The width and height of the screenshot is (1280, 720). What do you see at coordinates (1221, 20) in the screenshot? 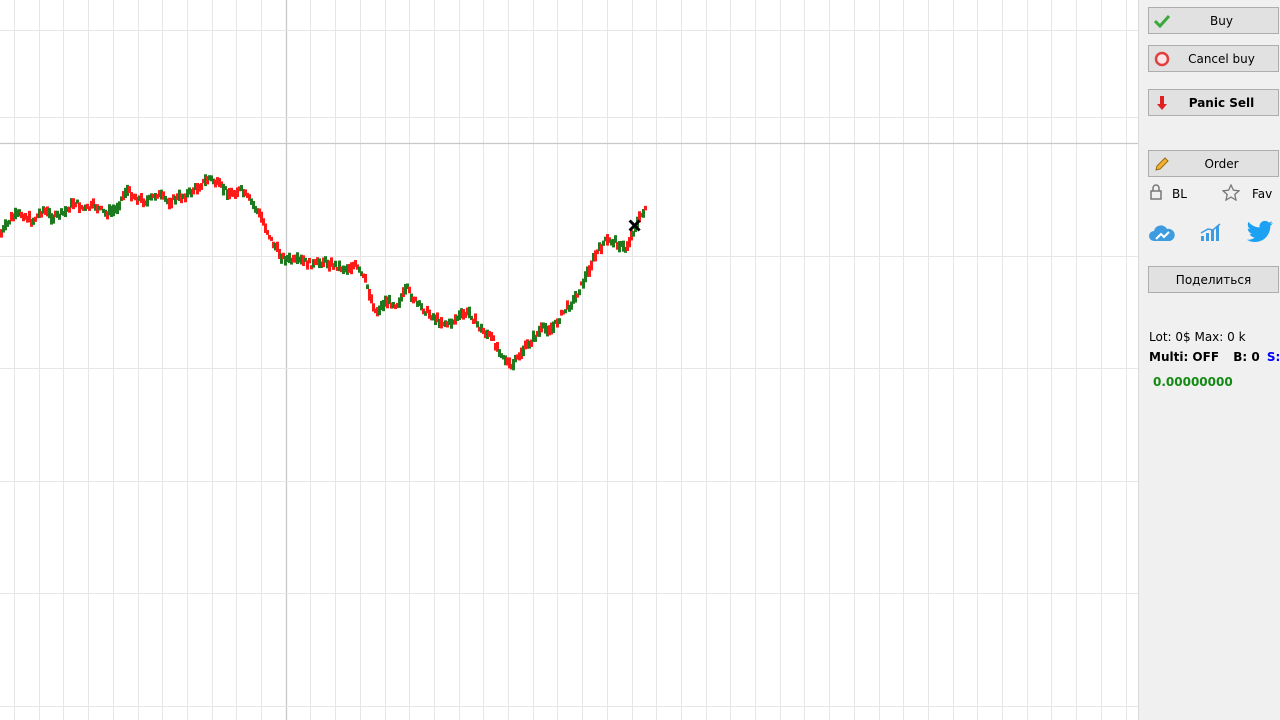
I see `buy-button-label: Buy` at bounding box center [1221, 20].